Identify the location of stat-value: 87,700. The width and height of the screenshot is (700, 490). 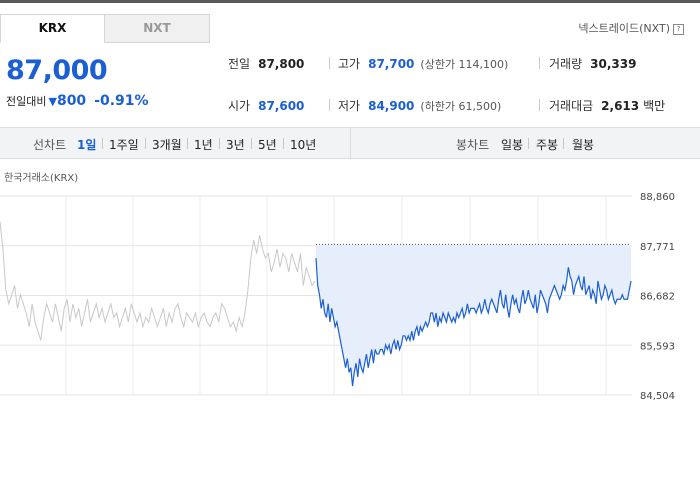
(391, 64).